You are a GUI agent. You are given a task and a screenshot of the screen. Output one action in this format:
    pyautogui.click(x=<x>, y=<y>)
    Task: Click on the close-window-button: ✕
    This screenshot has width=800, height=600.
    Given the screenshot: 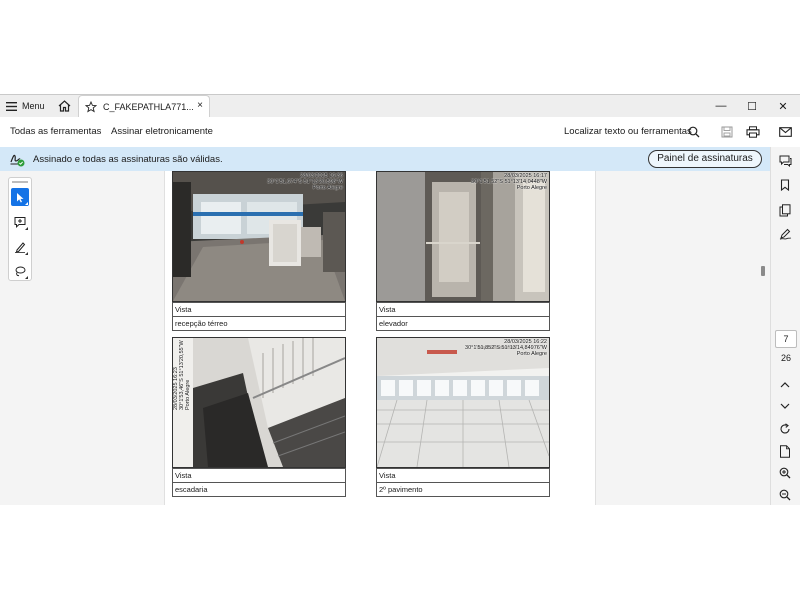 What is the action you would take?
    pyautogui.click(x=783, y=106)
    